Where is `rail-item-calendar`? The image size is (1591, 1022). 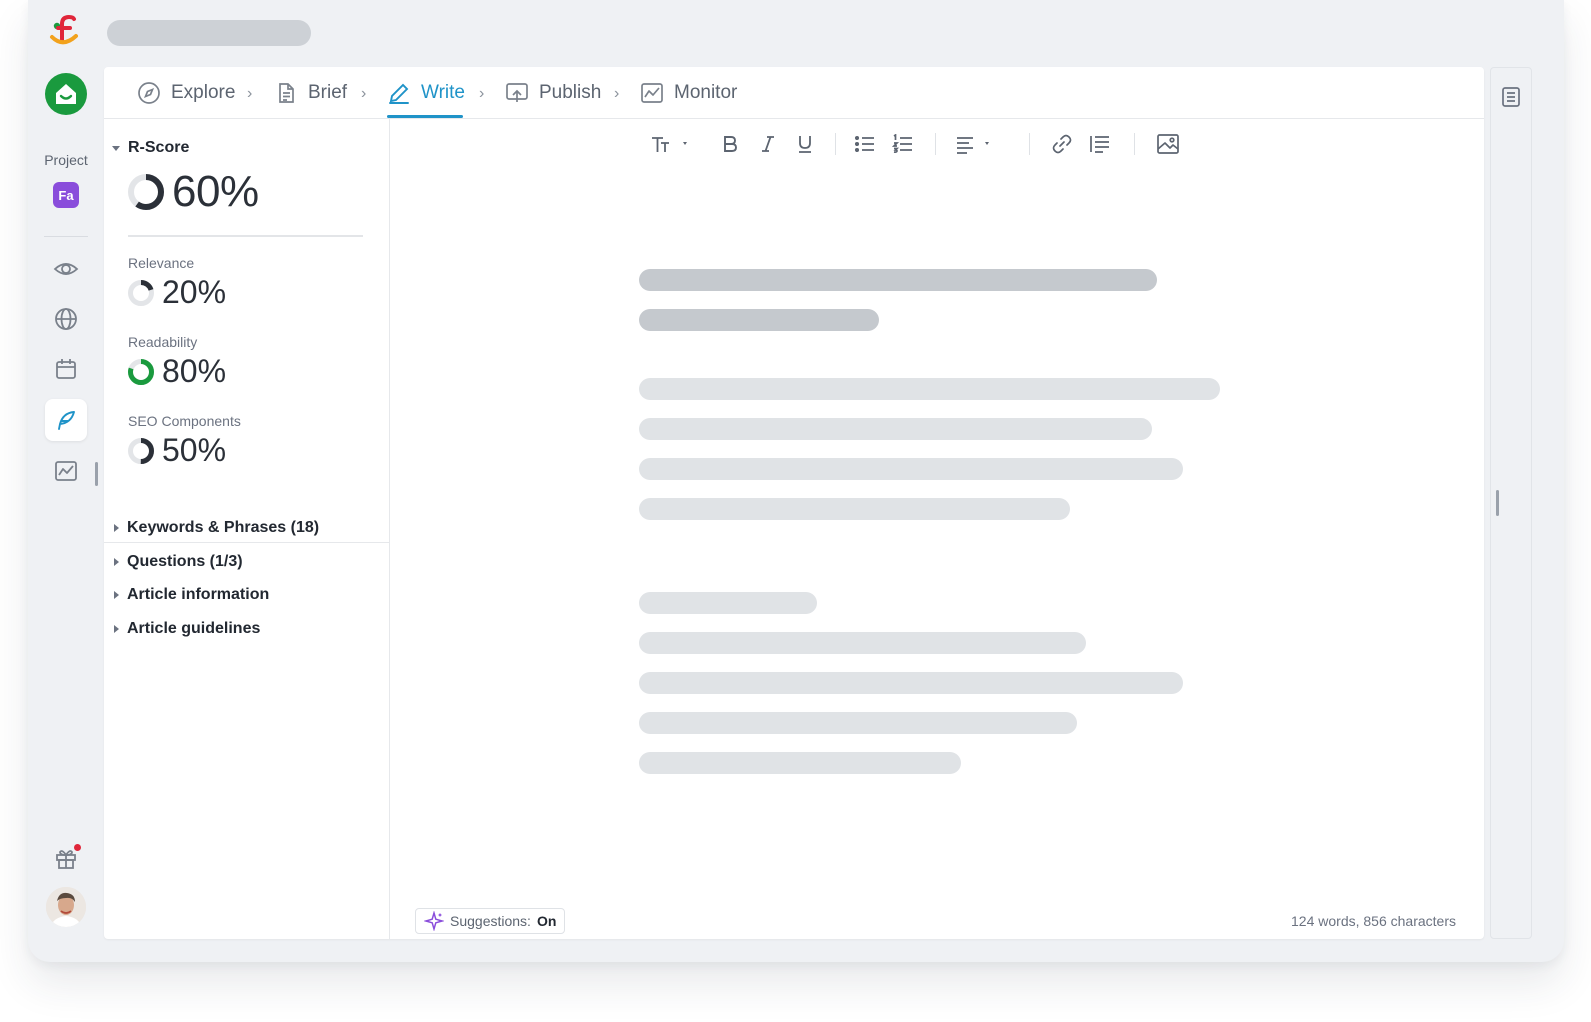
rail-item-calendar is located at coordinates (66, 369).